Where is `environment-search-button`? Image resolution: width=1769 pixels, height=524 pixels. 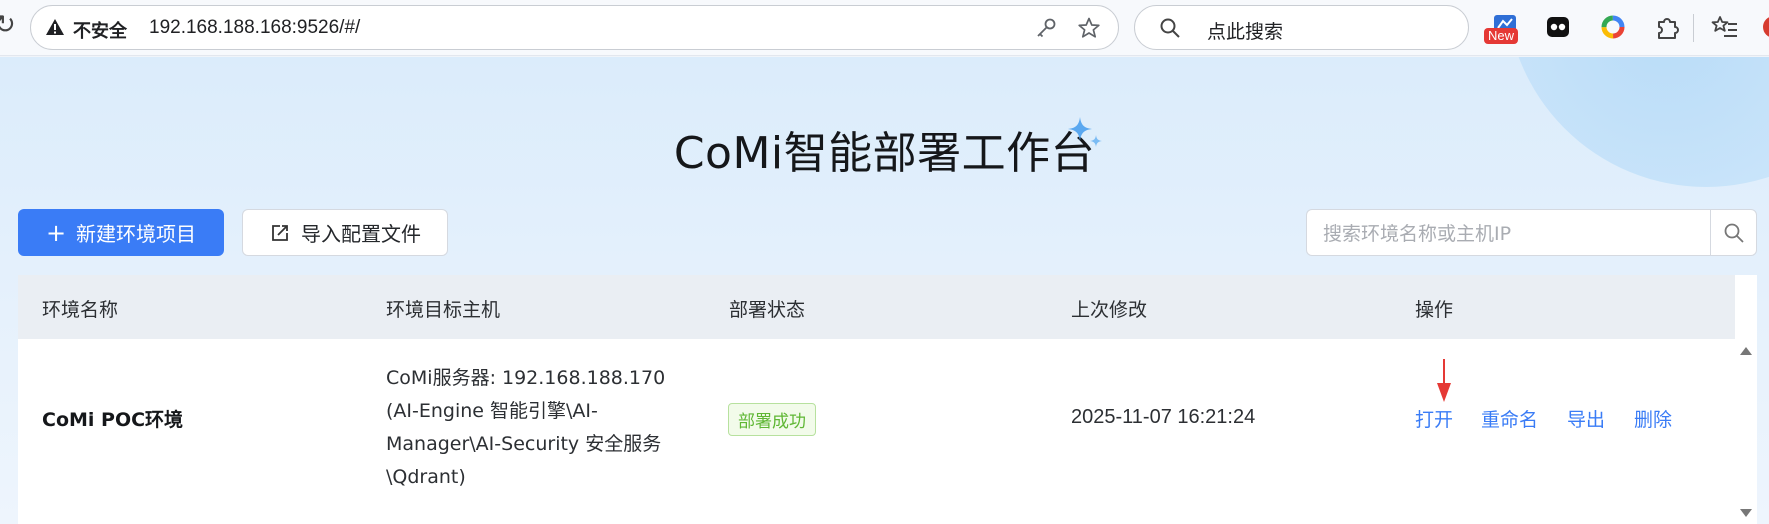
environment-search-button is located at coordinates (1733, 232).